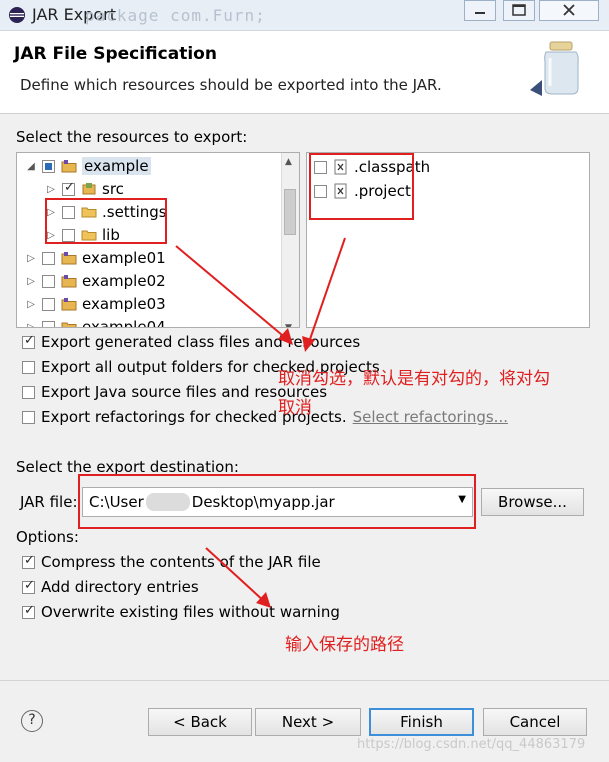  Describe the element at coordinates (421, 722) in the screenshot. I see `finish-button: Finish` at that location.